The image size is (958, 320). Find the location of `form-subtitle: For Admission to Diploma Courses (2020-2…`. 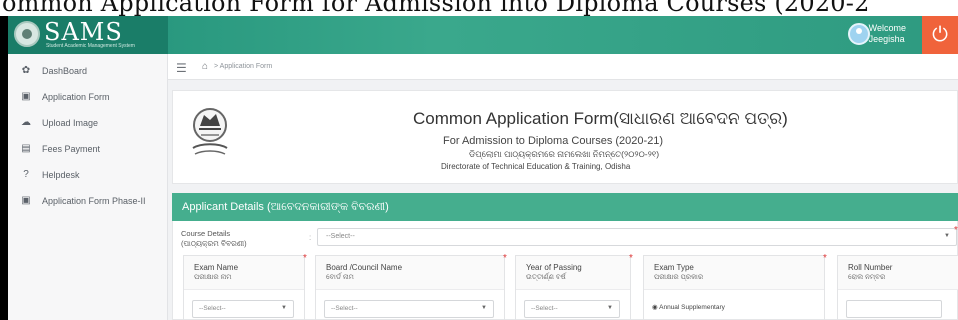

form-subtitle: For Admission to Diploma Courses (2020-2… is located at coordinates (553, 141).